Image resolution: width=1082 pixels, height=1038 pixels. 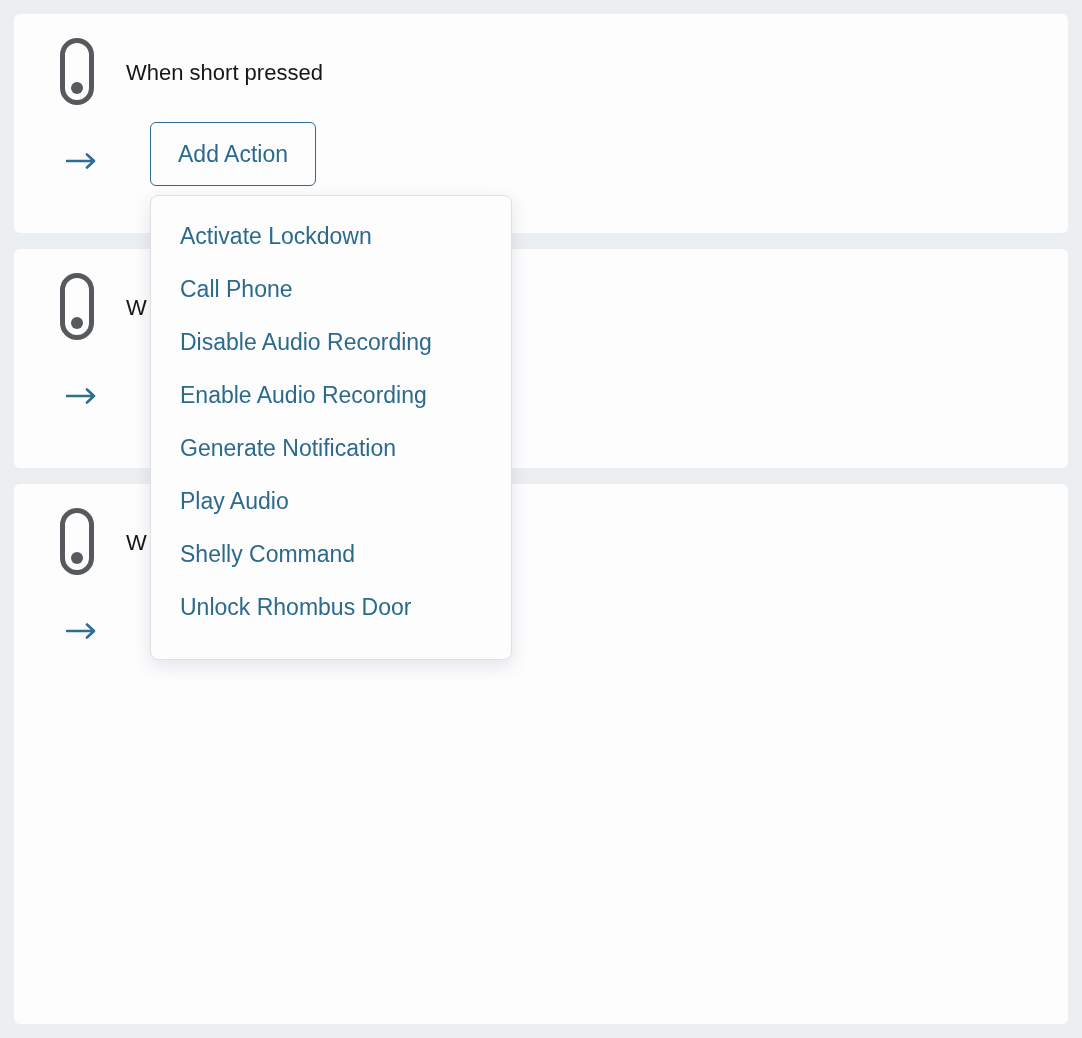 What do you see at coordinates (331, 554) in the screenshot?
I see `menu-item: Shelly Command` at bounding box center [331, 554].